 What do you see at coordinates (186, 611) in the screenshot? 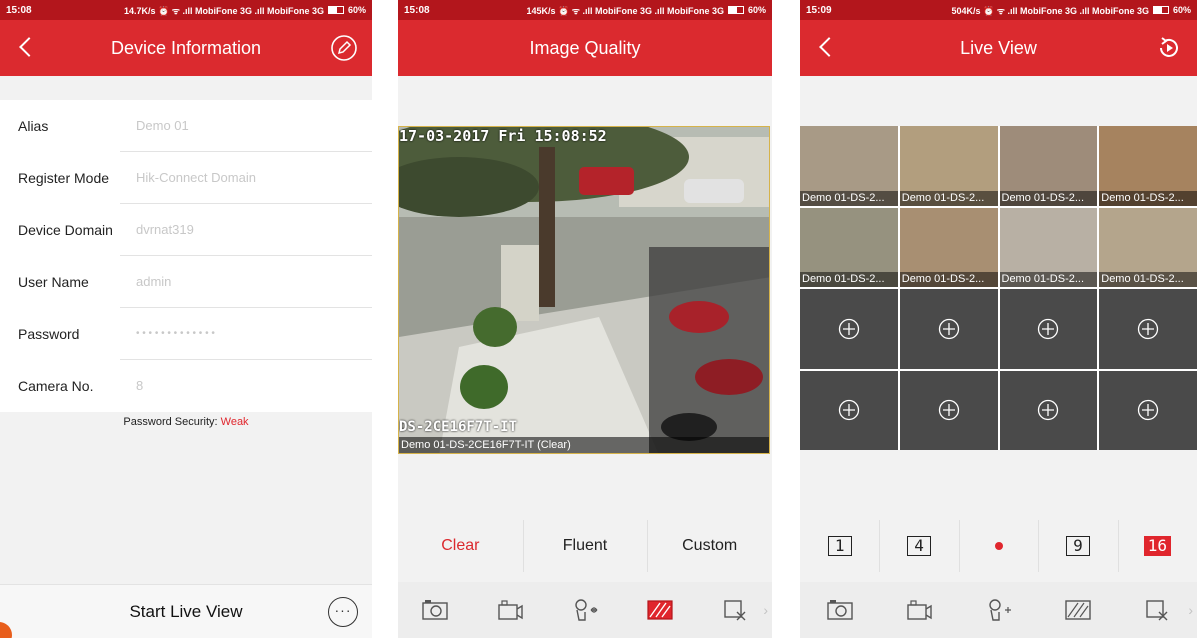
I see `start-live-view-button: Start Live View` at bounding box center [186, 611].